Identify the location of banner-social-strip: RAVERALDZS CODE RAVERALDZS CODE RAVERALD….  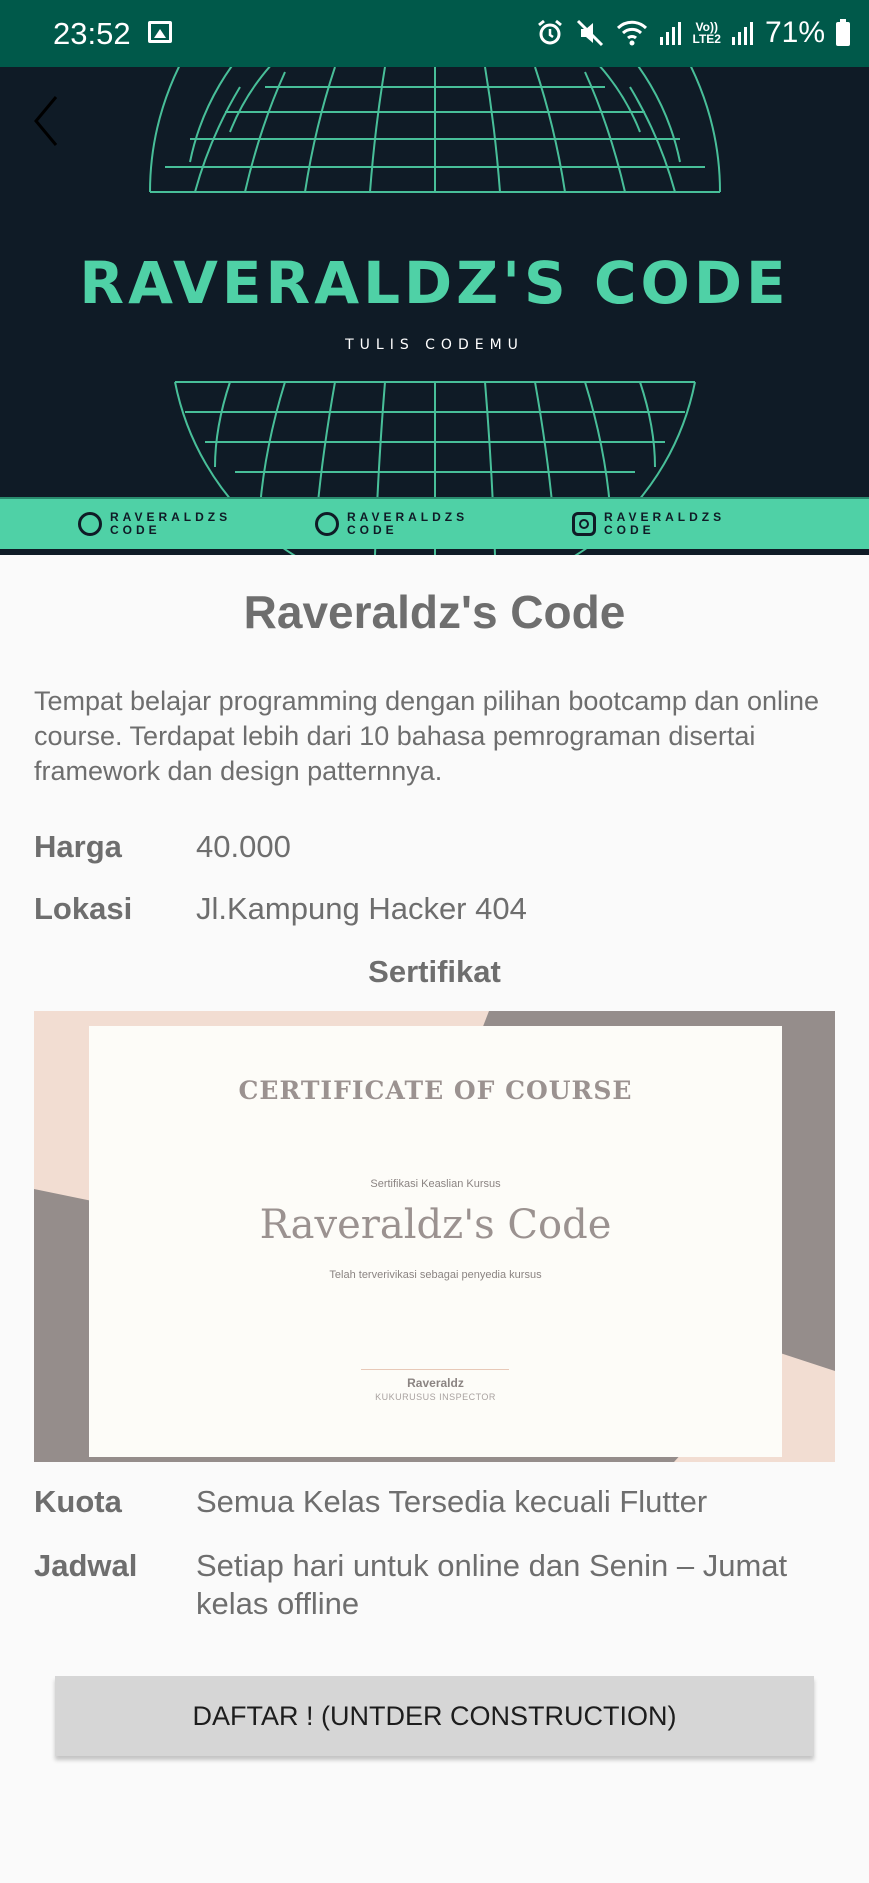
(434, 523).